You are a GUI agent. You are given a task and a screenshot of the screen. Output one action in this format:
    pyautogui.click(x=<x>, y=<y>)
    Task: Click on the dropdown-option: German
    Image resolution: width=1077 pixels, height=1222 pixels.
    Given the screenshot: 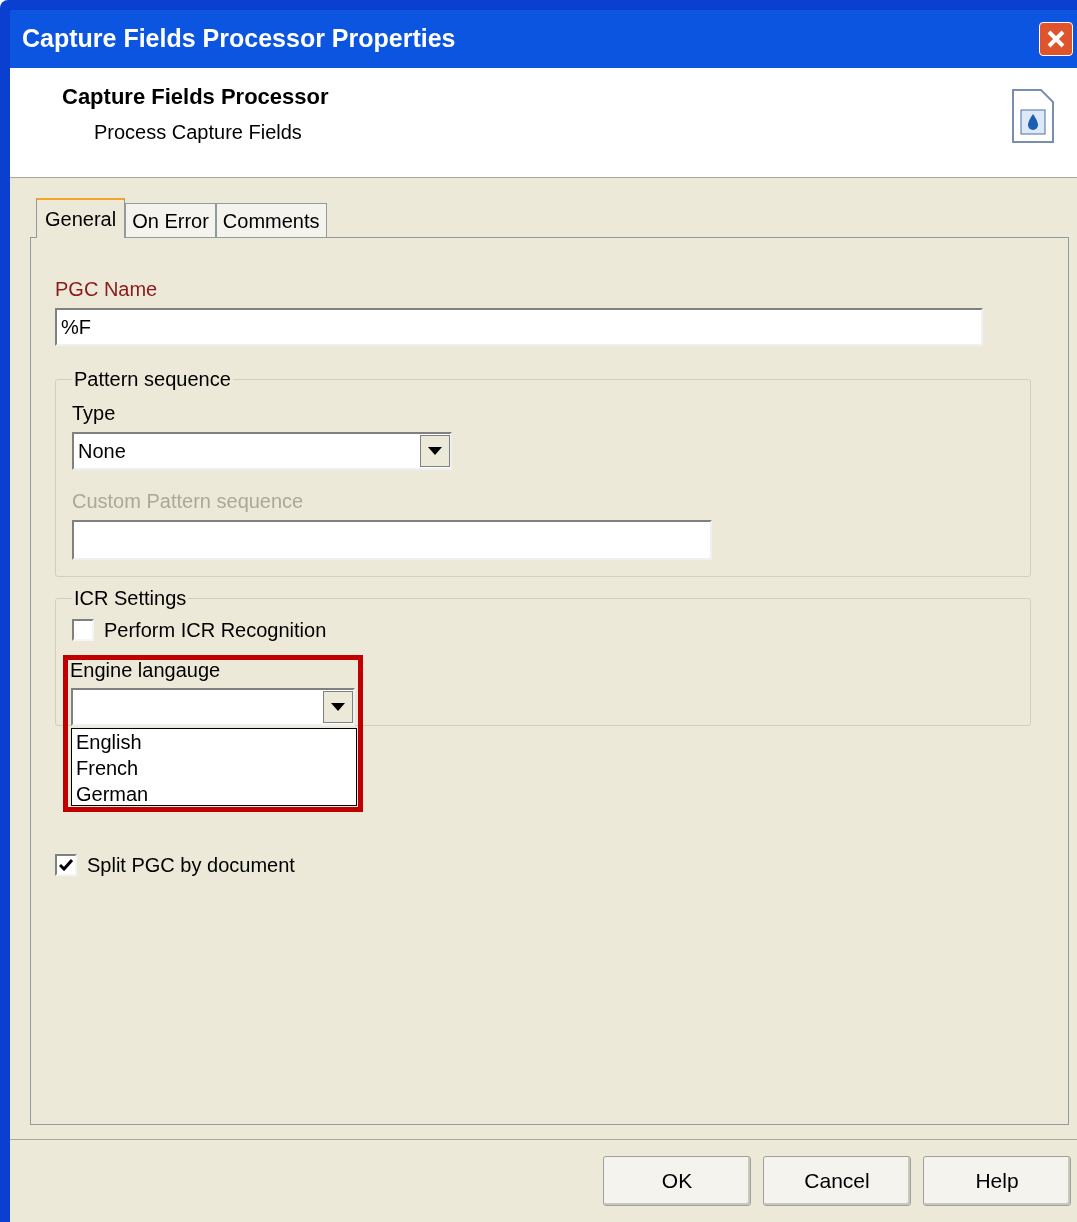 What is the action you would take?
    pyautogui.click(x=216, y=794)
    